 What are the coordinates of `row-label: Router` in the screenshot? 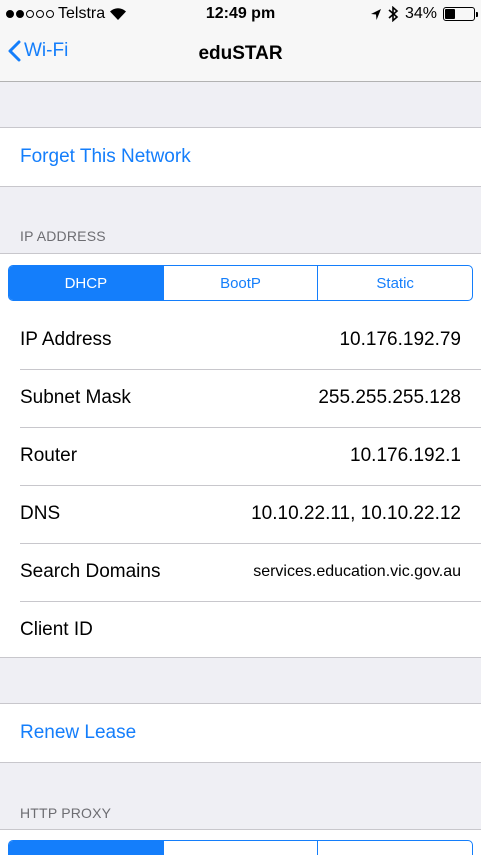 It's located at (49, 455).